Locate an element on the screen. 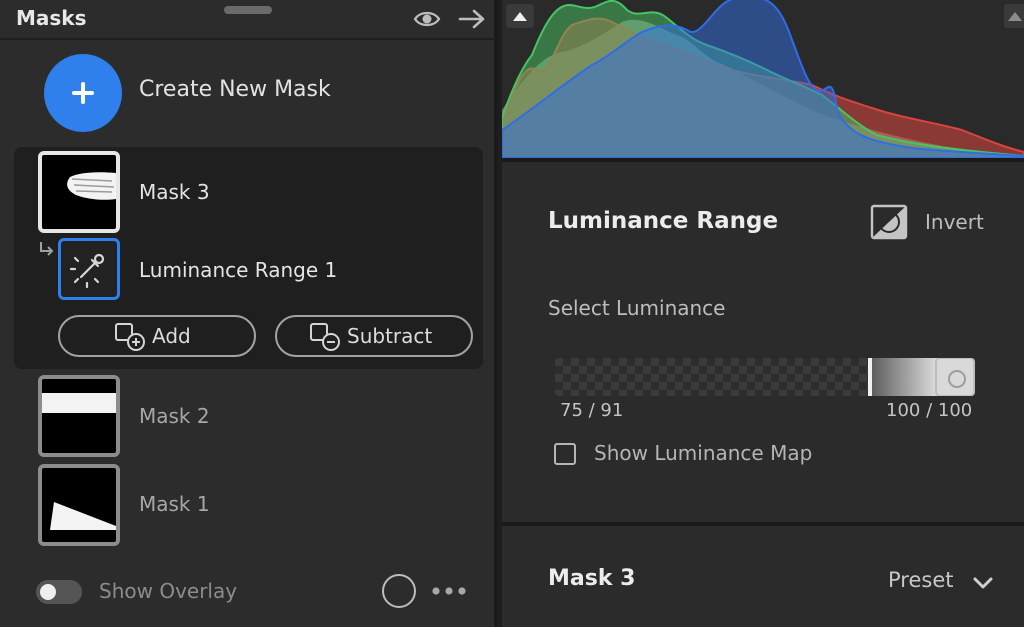  create-new-mask-button is located at coordinates (83, 93).